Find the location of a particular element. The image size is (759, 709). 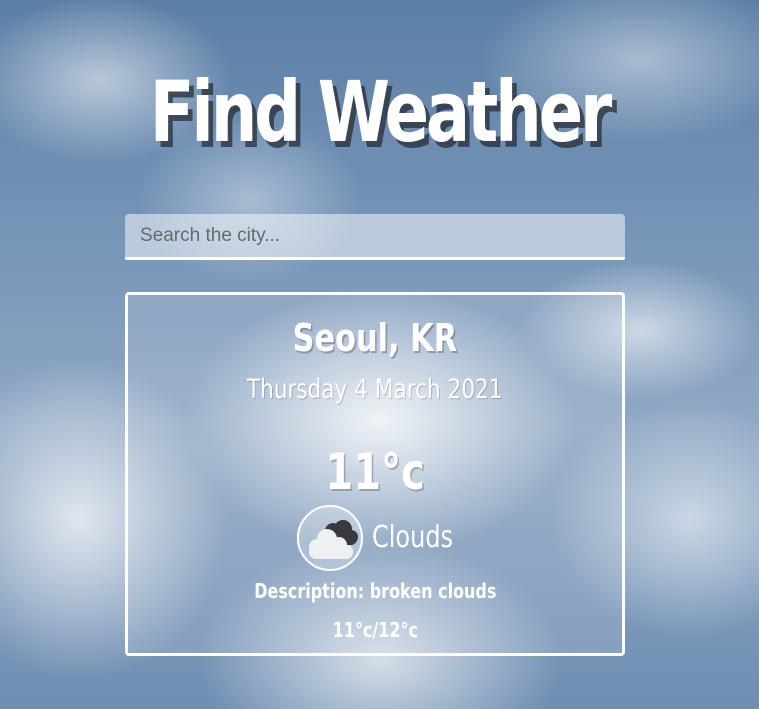

current-temperature: 11°c is located at coordinates (375, 472).